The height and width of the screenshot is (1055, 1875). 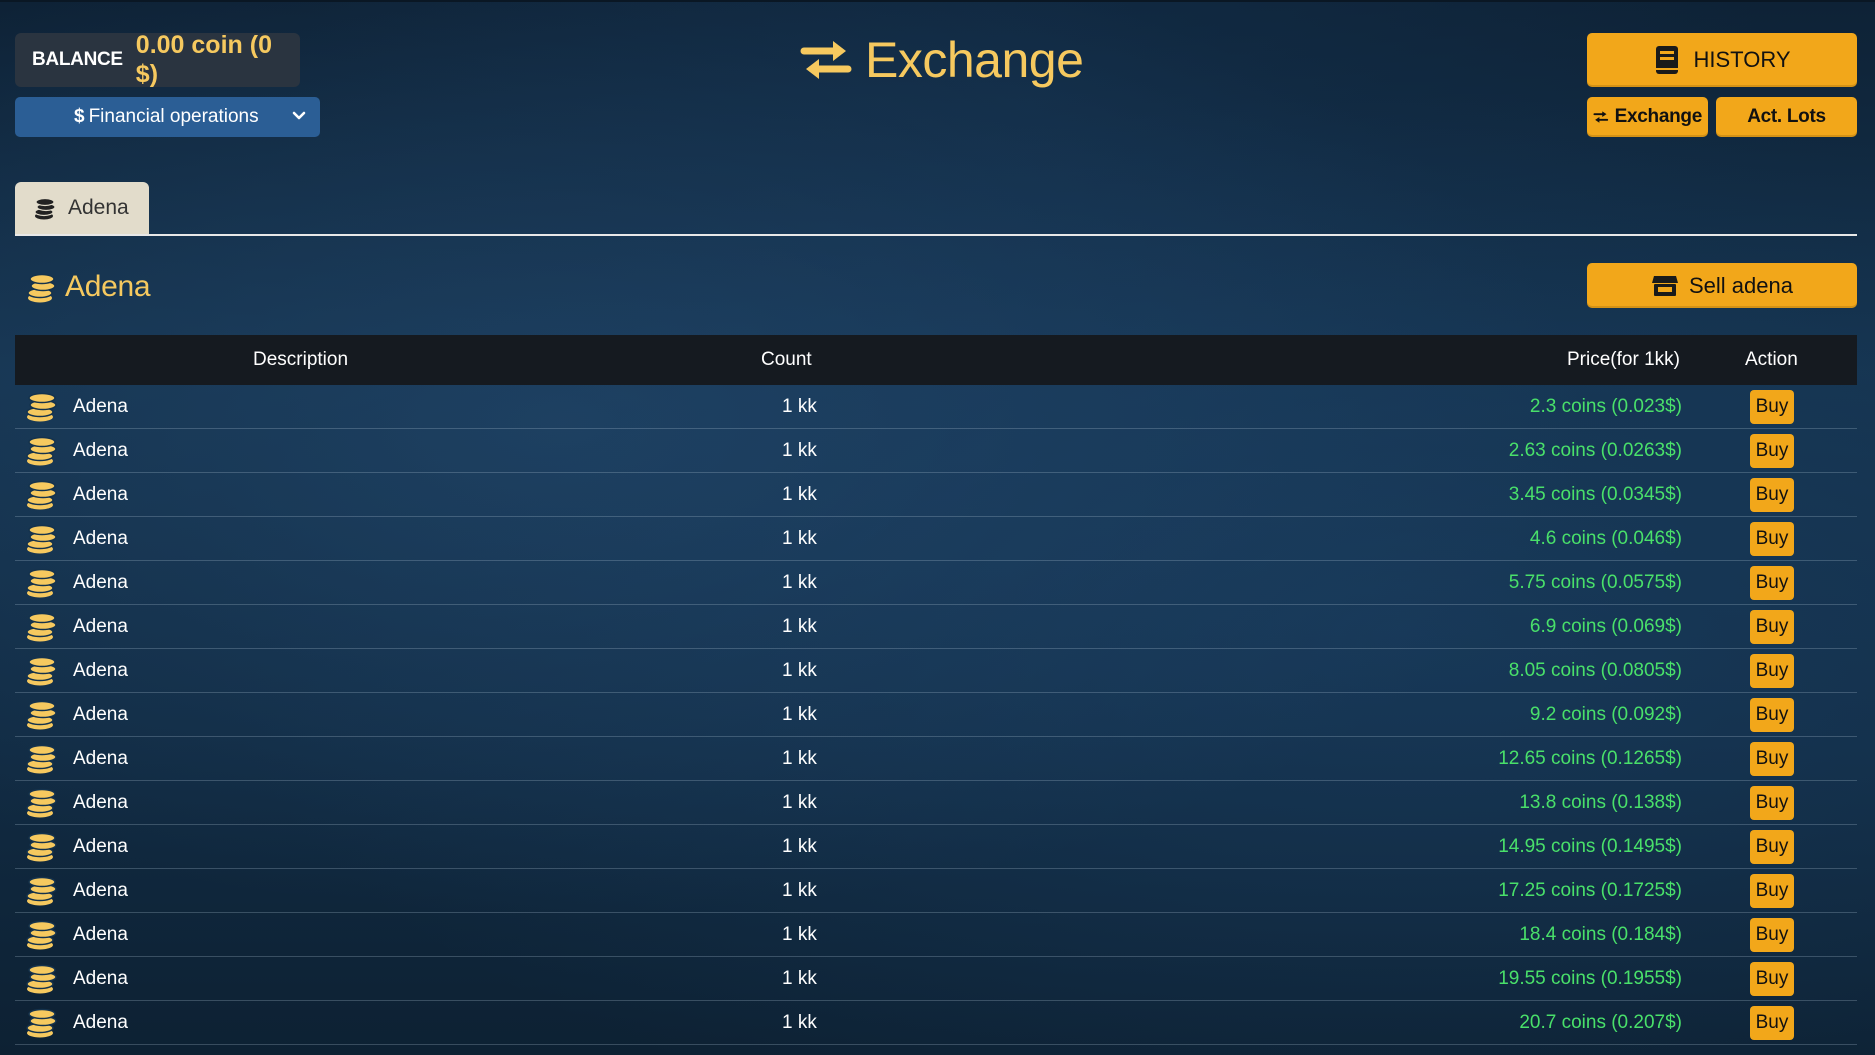 I want to click on financial-operations-label: Financial operations, so click(x=173, y=116).